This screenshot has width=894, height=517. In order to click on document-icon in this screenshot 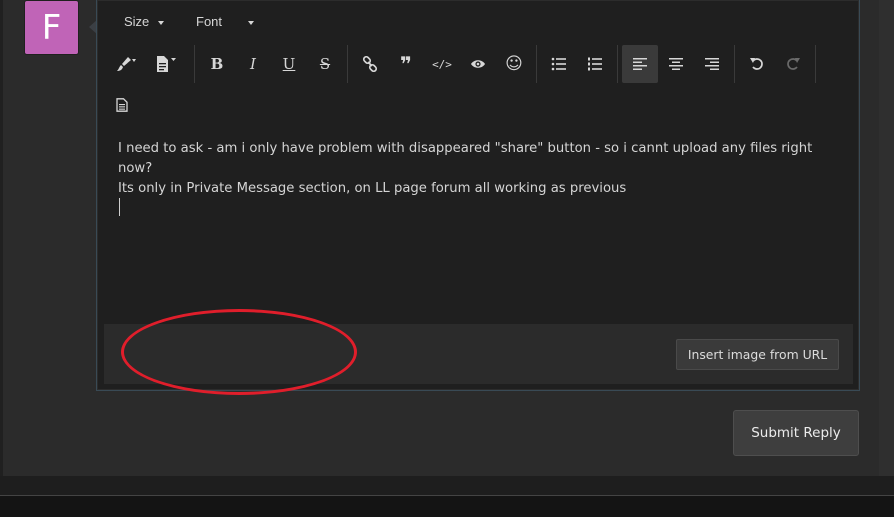, I will do `click(165, 64)`.